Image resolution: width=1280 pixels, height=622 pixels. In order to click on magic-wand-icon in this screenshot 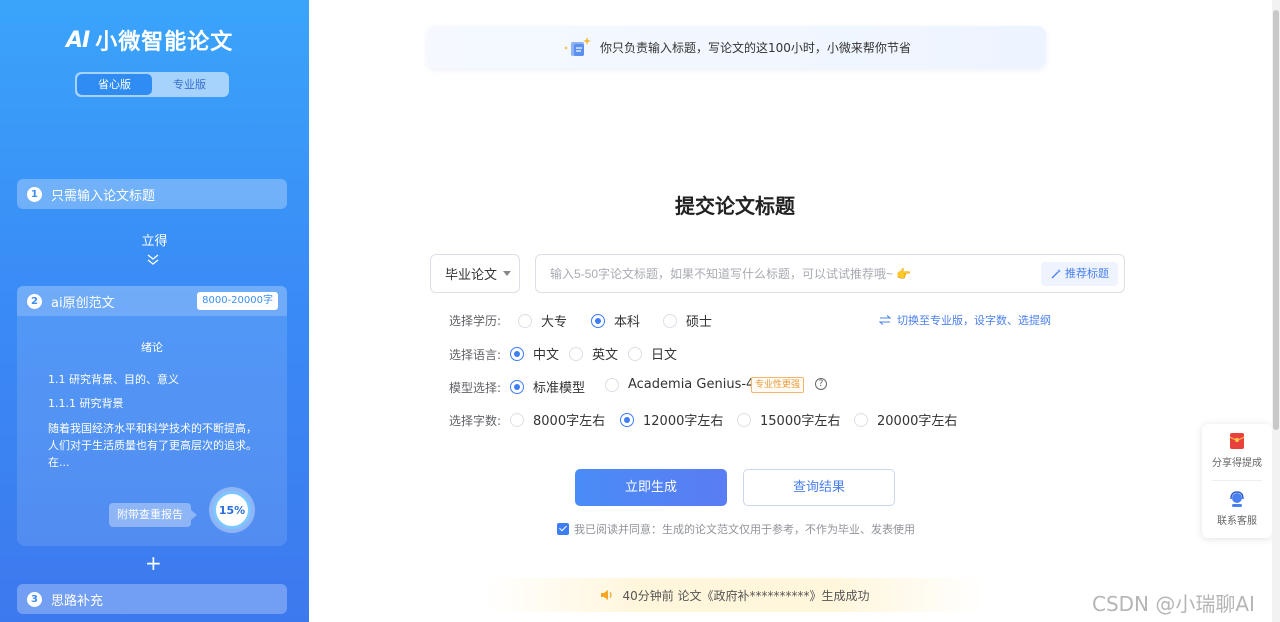, I will do `click(1056, 274)`.